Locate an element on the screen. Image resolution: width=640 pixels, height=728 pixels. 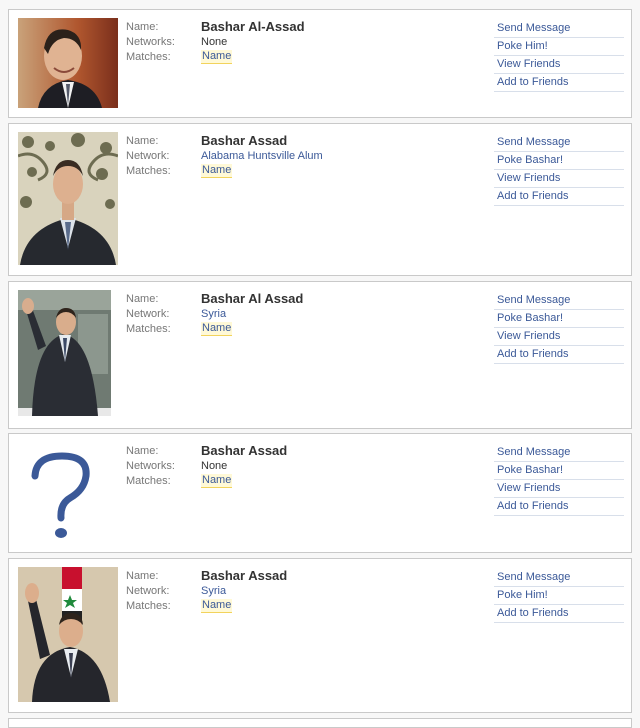
network-value: Alabama Huntsville Alum is located at coordinates (262, 156).